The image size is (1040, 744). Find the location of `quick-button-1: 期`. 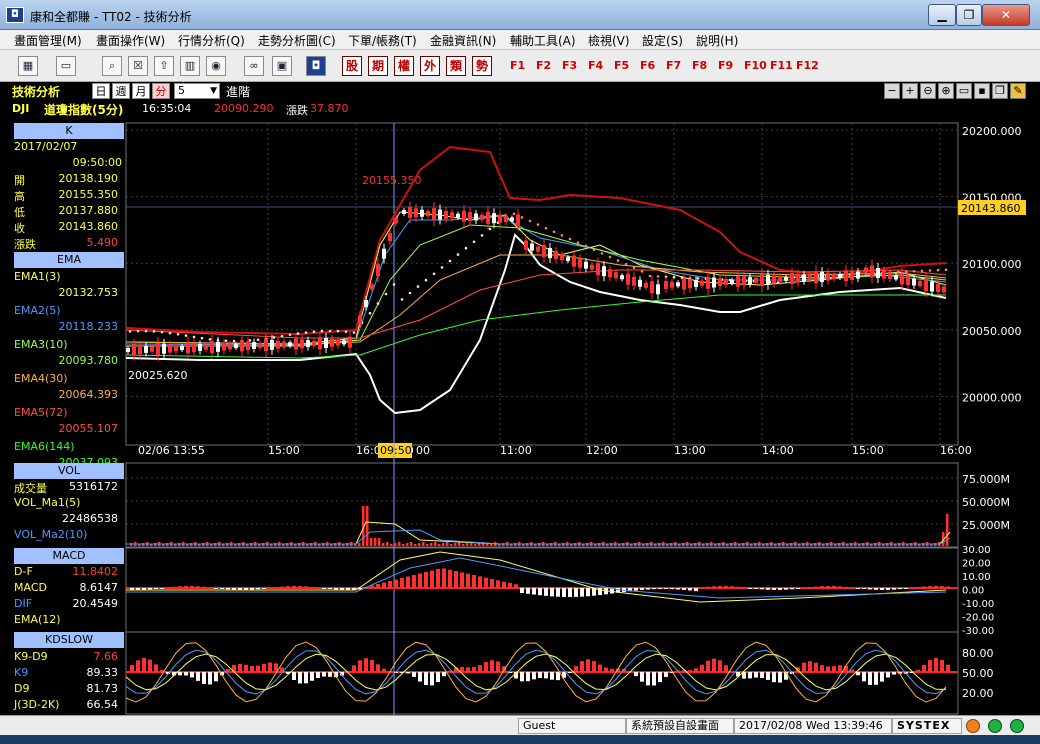

quick-button-1: 期 is located at coordinates (378, 66).